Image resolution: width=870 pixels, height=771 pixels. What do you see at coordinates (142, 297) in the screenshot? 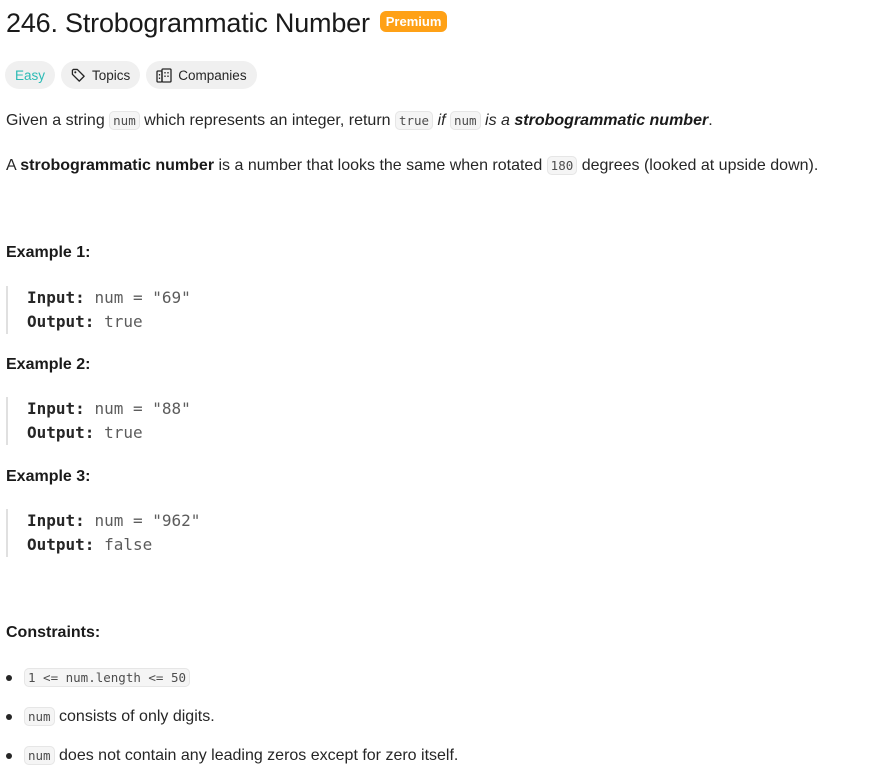
I see `input-value: num = "69"` at bounding box center [142, 297].